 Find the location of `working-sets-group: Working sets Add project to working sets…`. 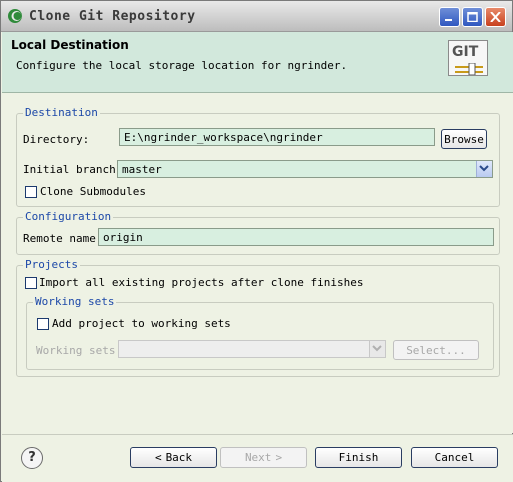

working-sets-group: Working sets Add project to working sets… is located at coordinates (260, 332).